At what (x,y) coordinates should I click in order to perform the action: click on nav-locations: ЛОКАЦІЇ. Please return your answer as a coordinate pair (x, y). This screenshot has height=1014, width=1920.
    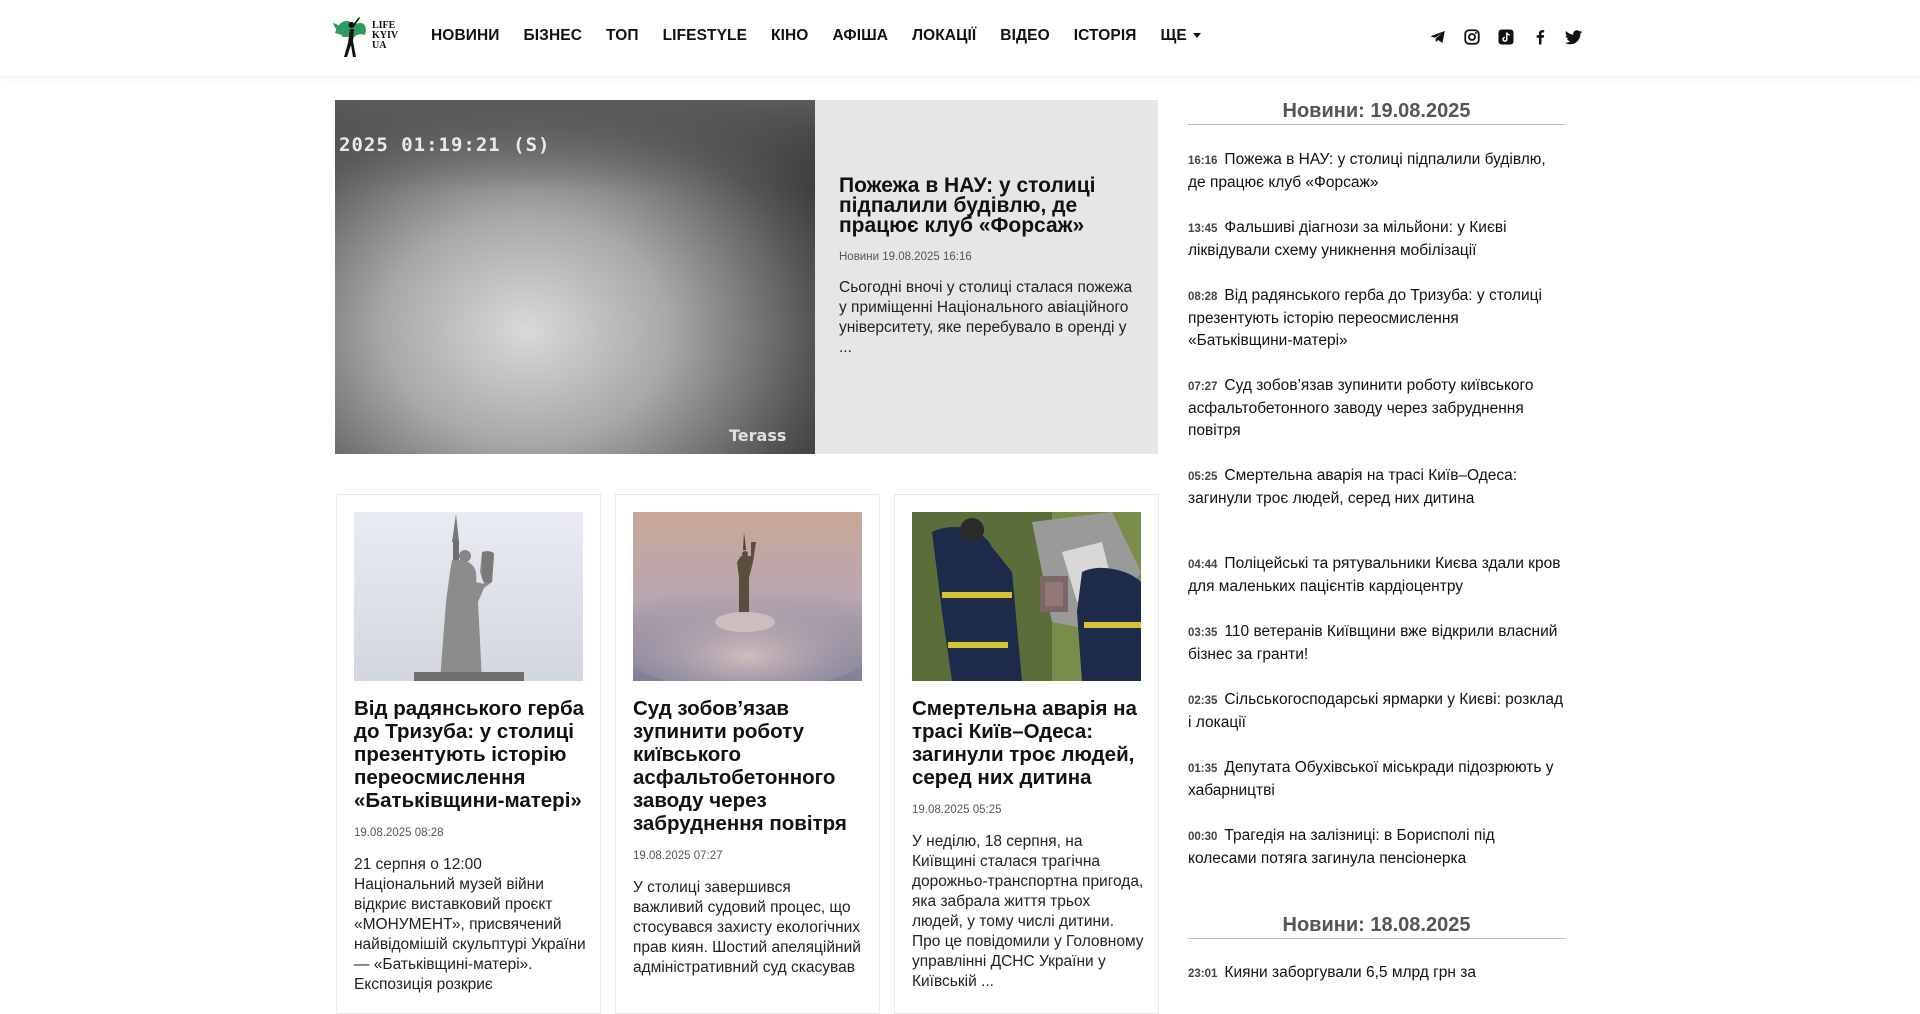
    Looking at the image, I should click on (944, 36).